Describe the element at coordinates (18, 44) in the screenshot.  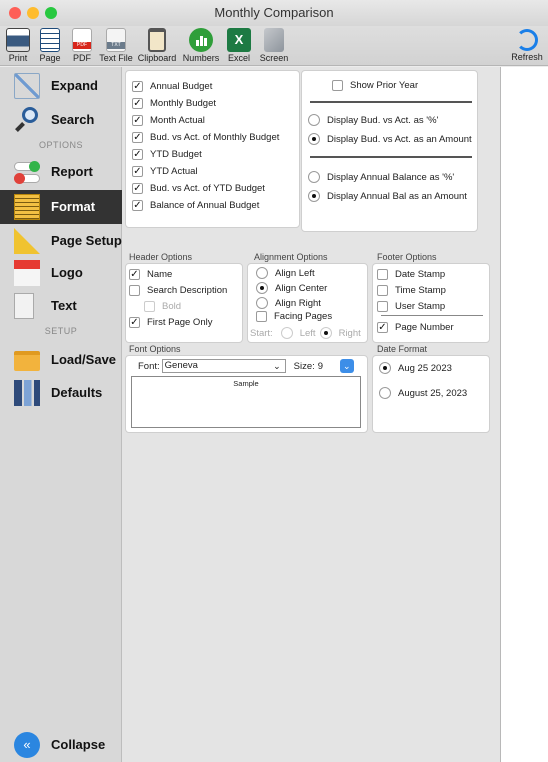
I see `print-button: Print` at that location.